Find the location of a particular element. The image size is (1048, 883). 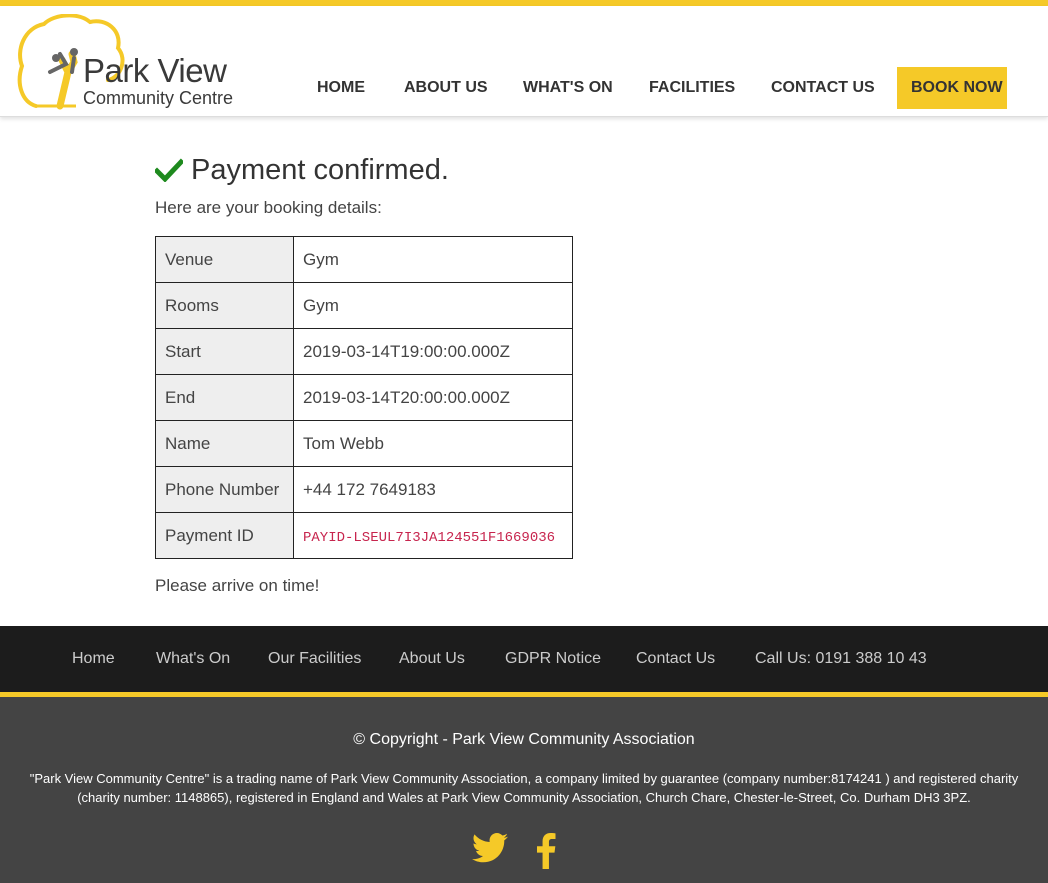

table-row: Venue Gym is located at coordinates (364, 259).